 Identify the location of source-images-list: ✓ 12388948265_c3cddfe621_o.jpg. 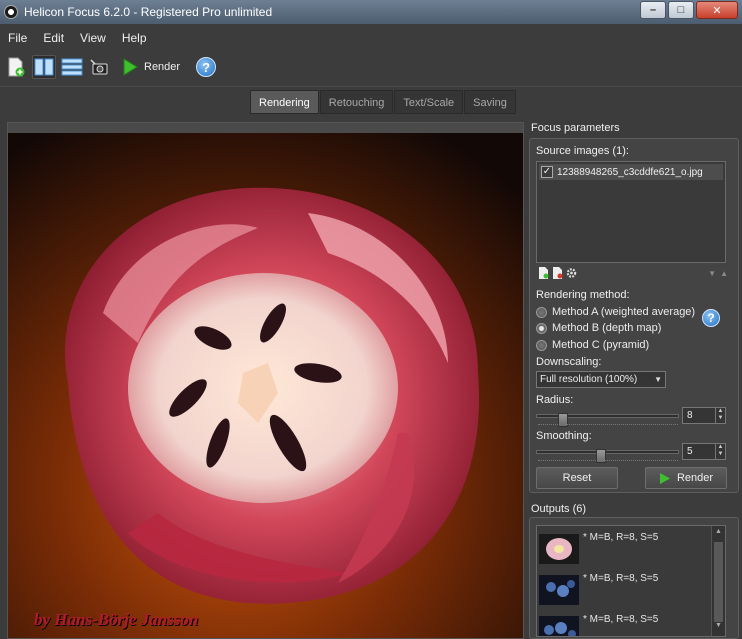
(631, 212).